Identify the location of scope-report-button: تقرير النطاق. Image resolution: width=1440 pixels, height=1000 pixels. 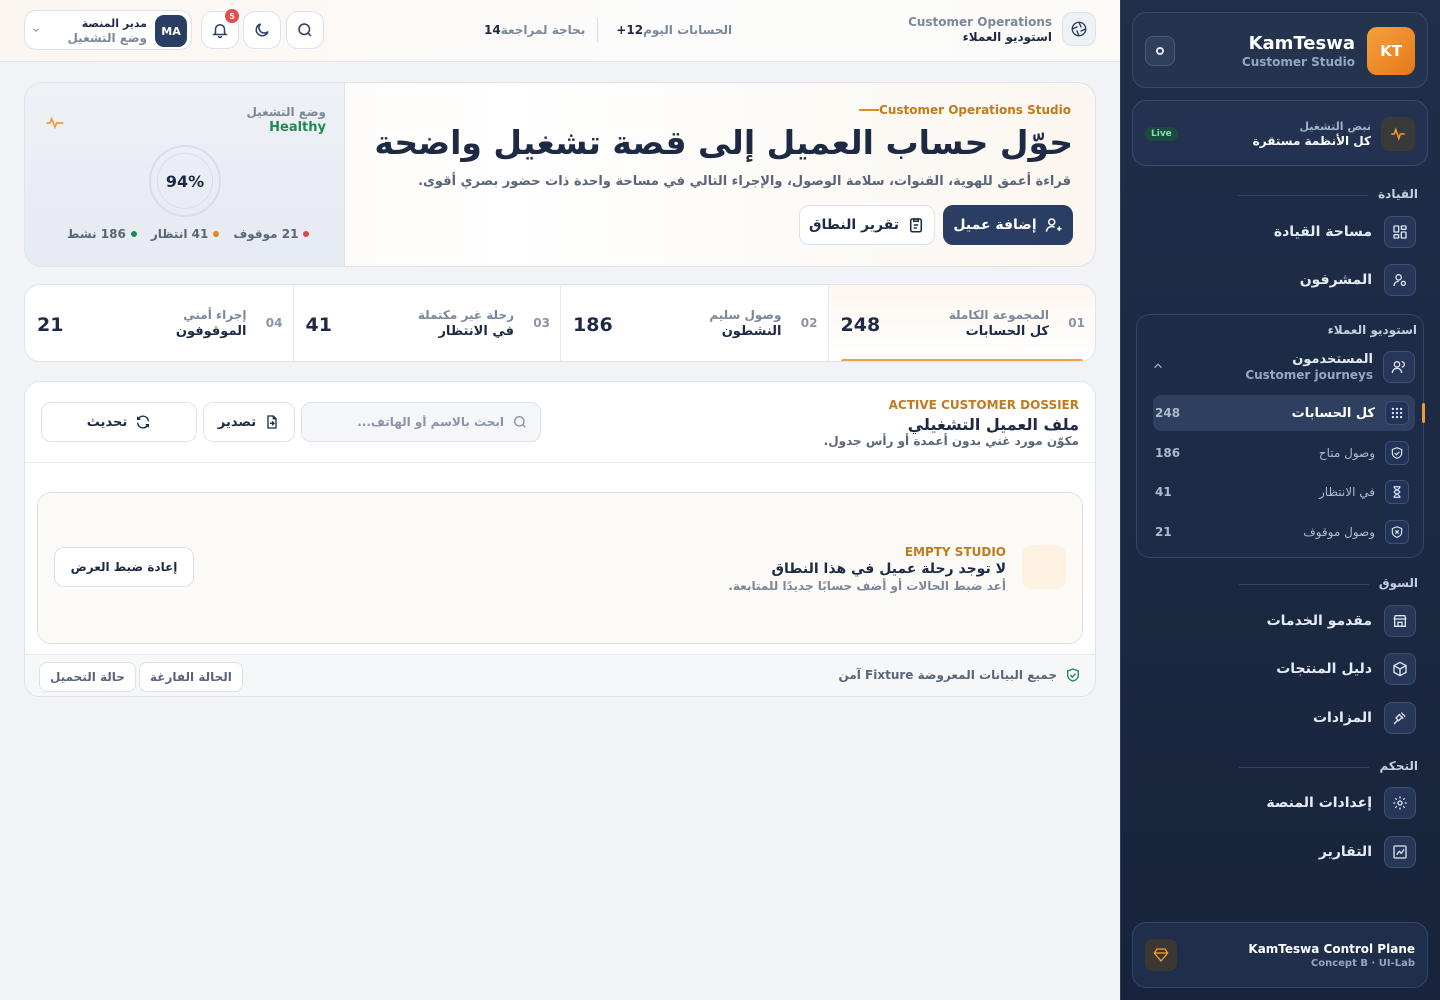
(867, 225).